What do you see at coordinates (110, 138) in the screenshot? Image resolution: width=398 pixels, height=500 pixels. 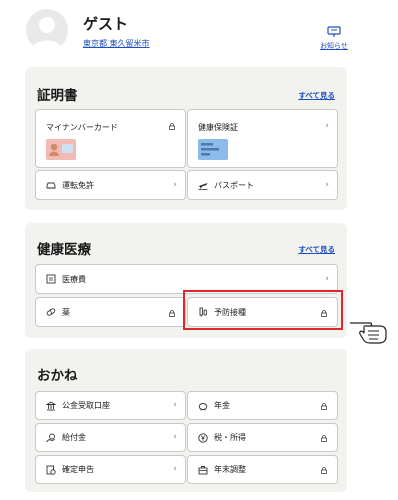 I see `my-number-card-tile: マイナンバーカード` at bounding box center [110, 138].